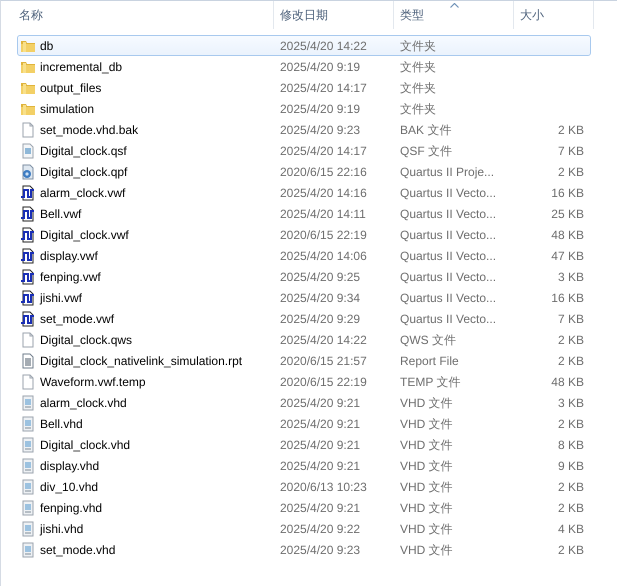 The image size is (617, 586). What do you see at coordinates (77, 319) in the screenshot?
I see `file-name: set_mode.vwf` at bounding box center [77, 319].